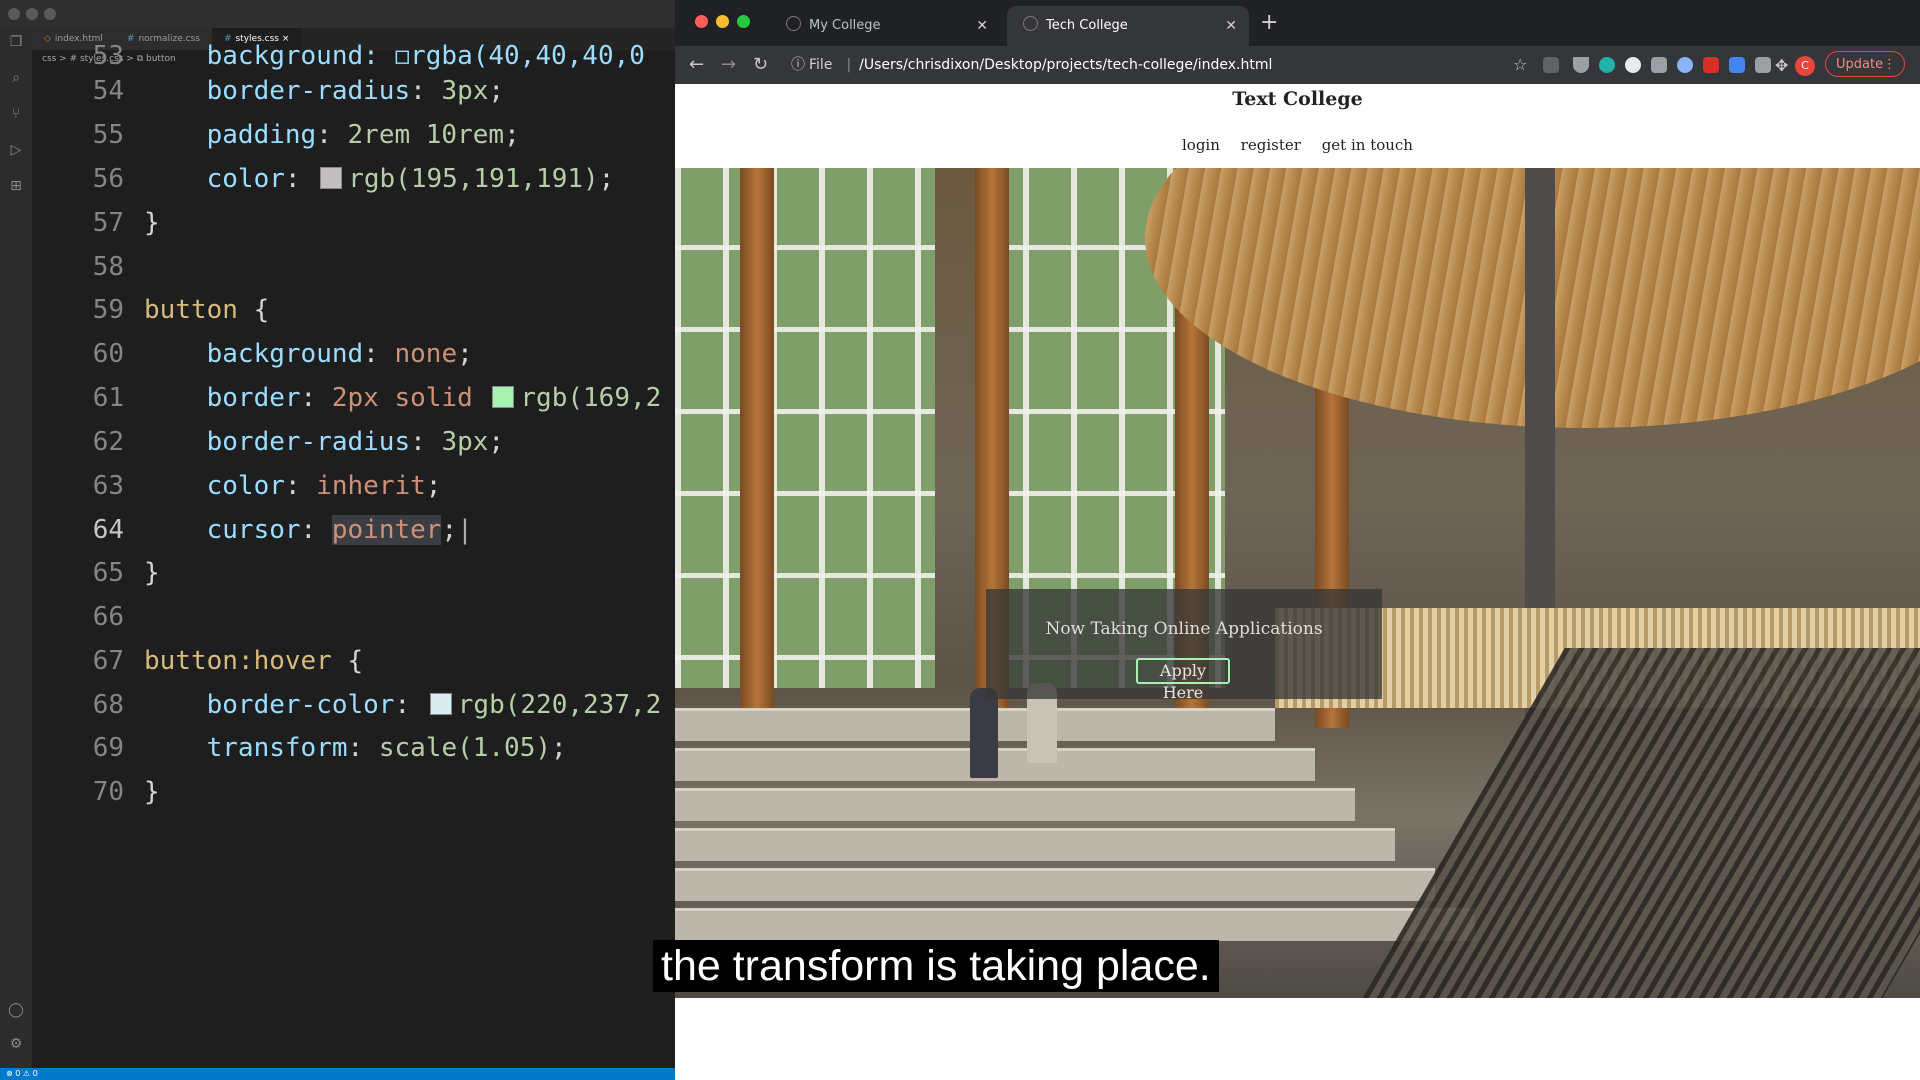 The height and width of the screenshot is (1080, 1920). What do you see at coordinates (298, 442) in the screenshot?
I see `code-line: 62 border-radius: 3px;` at bounding box center [298, 442].